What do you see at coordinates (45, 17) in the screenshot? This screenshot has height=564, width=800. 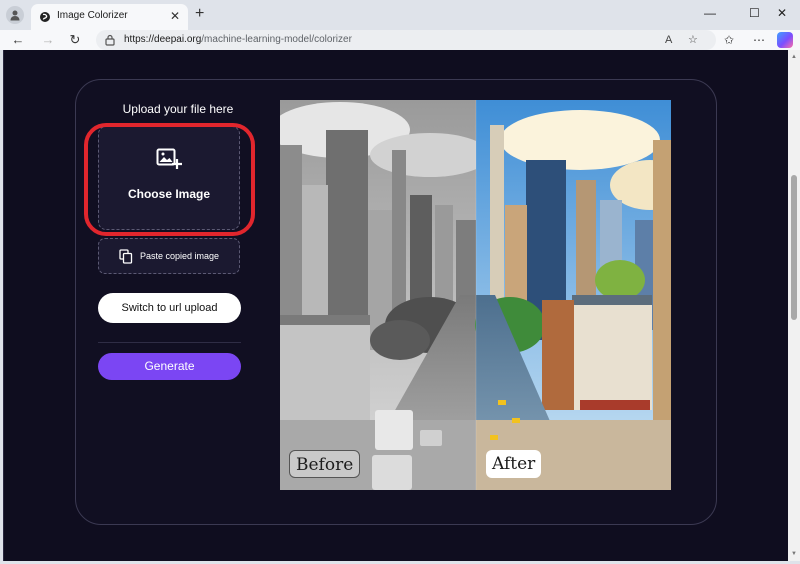 I see `deepai-favicon-icon` at bounding box center [45, 17].